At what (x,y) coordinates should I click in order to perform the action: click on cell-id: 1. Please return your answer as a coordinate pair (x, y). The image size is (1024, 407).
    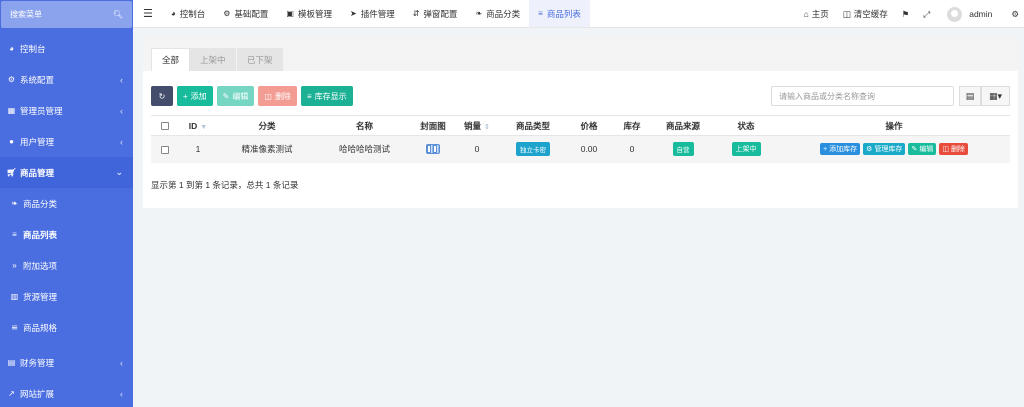
    Looking at the image, I should click on (198, 149).